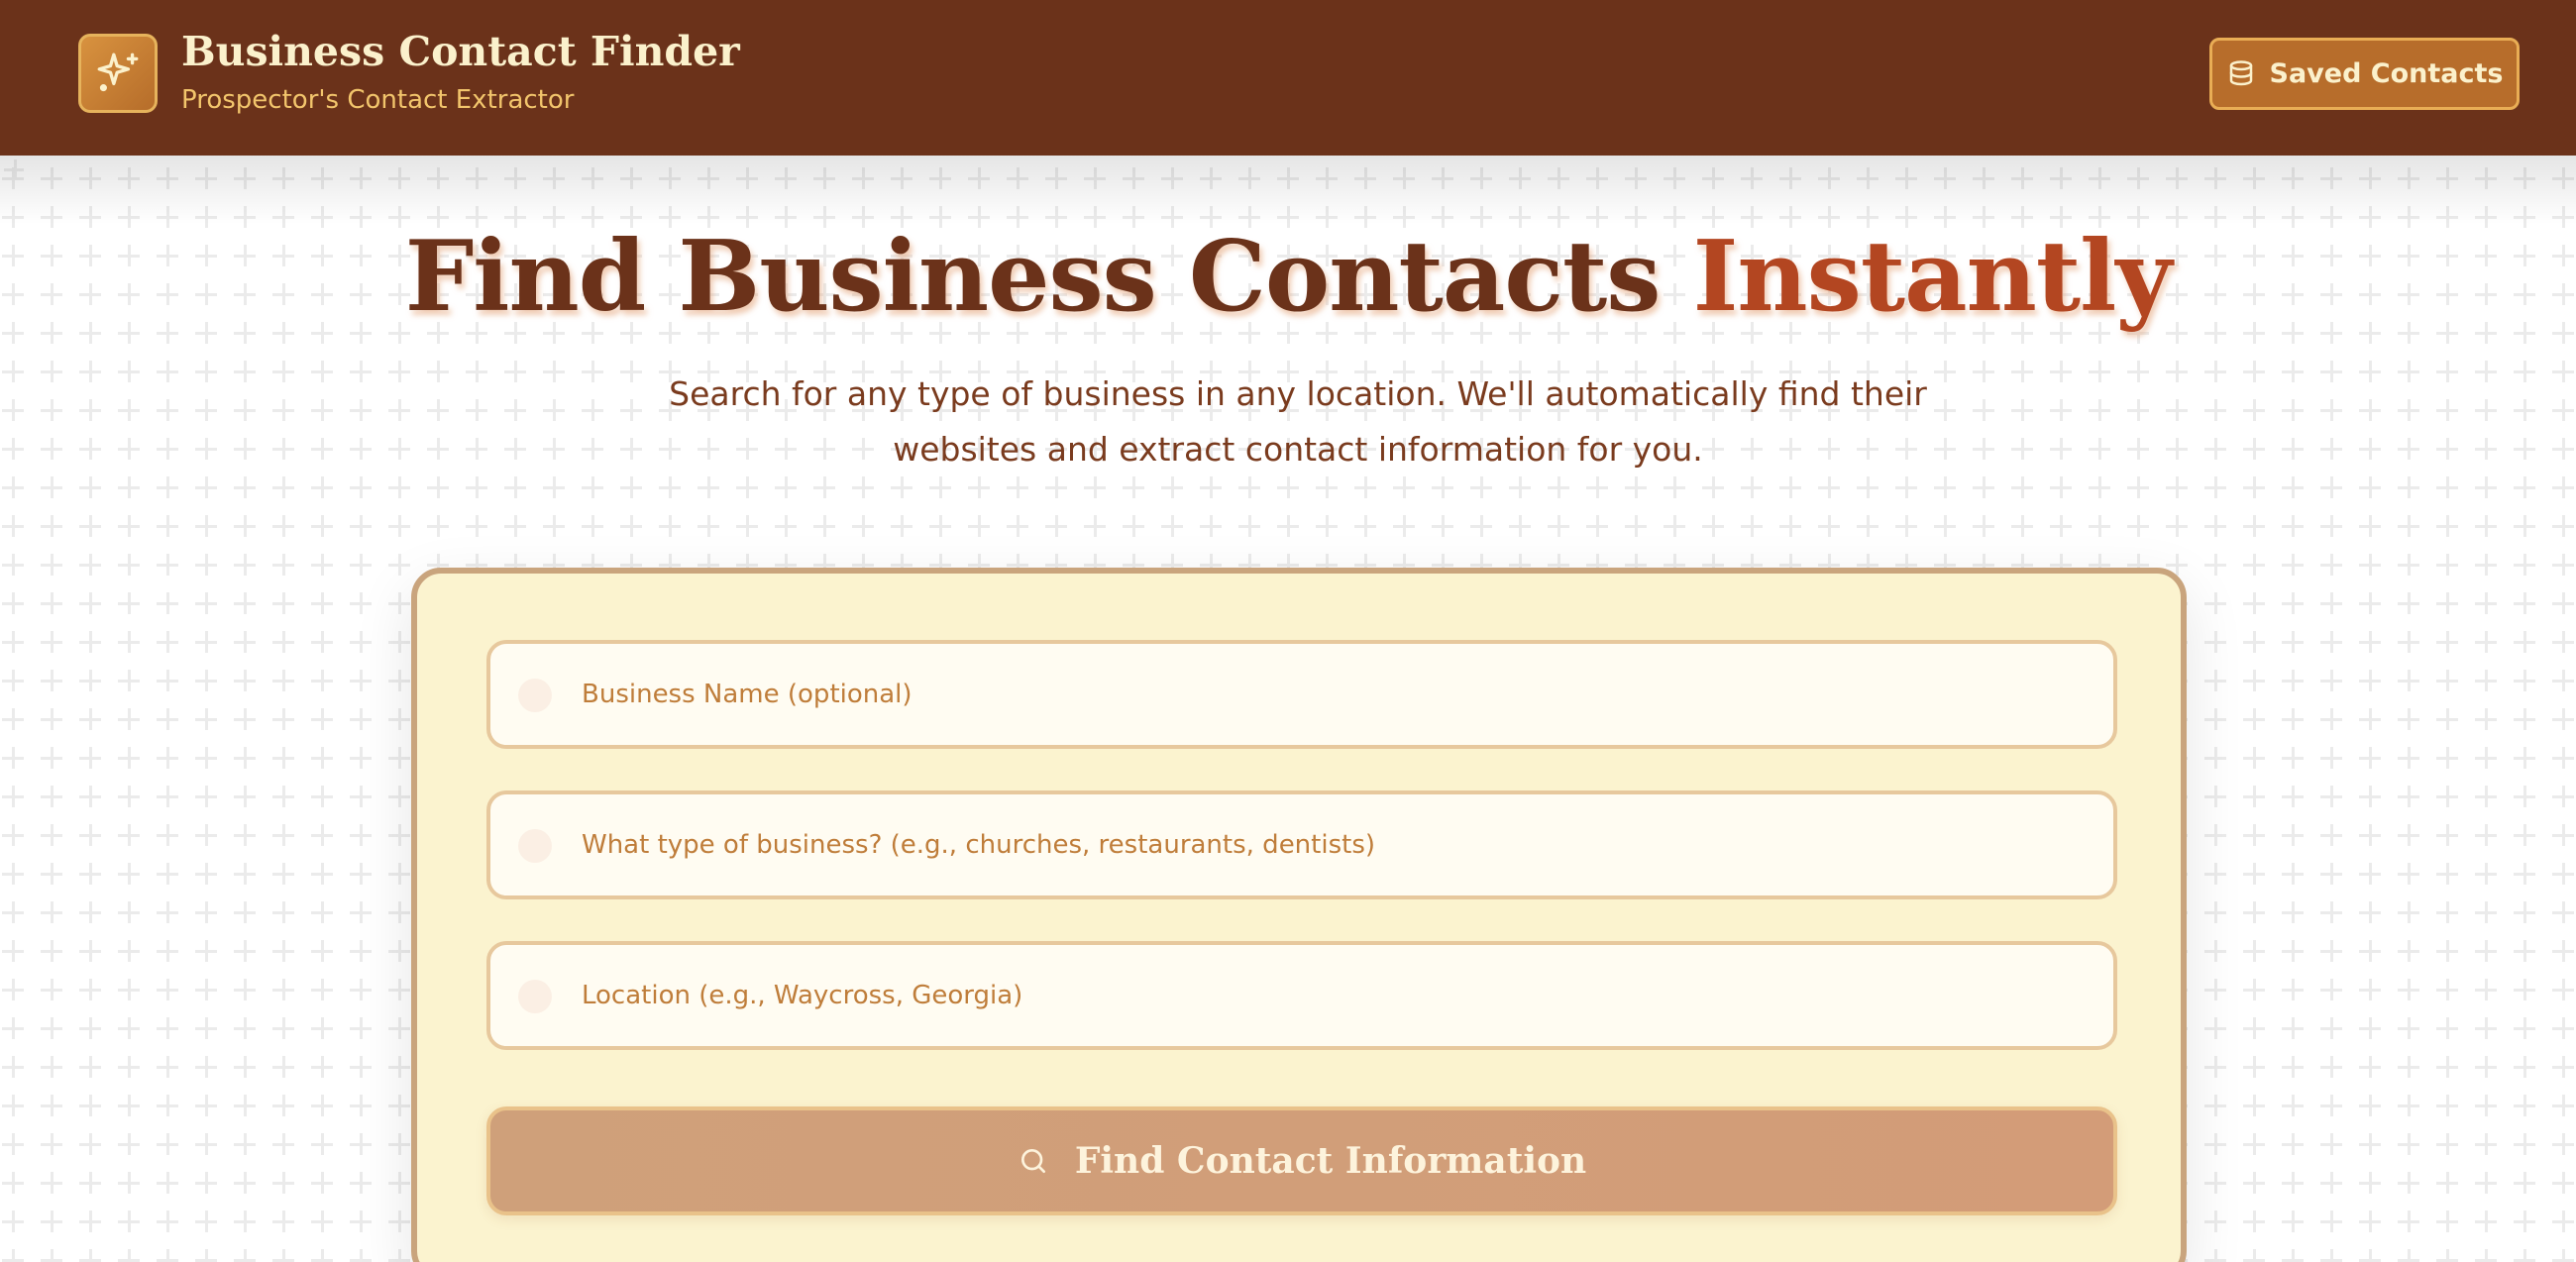  What do you see at coordinates (1033, 1161) in the screenshot?
I see `search-icon` at bounding box center [1033, 1161].